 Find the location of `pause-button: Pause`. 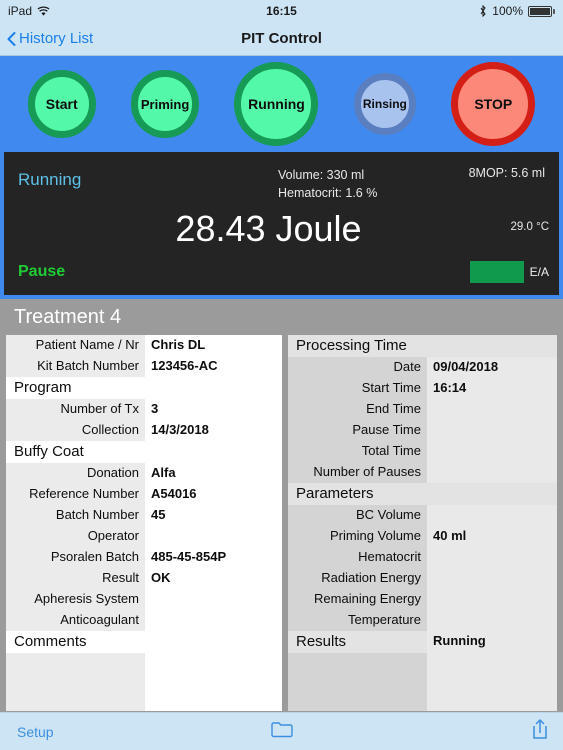

pause-button: Pause is located at coordinates (41, 272).